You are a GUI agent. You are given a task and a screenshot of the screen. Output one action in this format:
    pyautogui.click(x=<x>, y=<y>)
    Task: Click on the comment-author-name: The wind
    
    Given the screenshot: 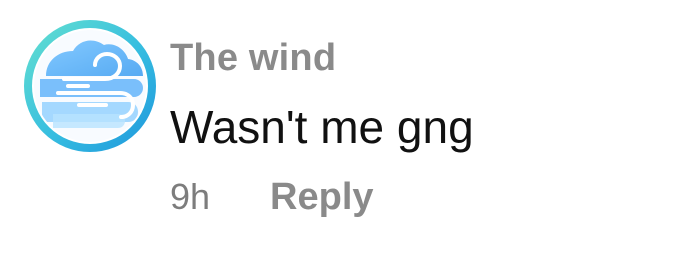 What is the action you would take?
    pyautogui.click(x=253, y=58)
    